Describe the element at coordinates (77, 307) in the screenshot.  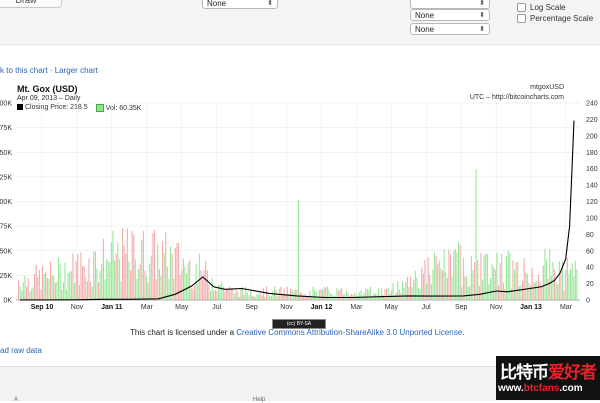
I see `x-tick-label: Nov` at that location.